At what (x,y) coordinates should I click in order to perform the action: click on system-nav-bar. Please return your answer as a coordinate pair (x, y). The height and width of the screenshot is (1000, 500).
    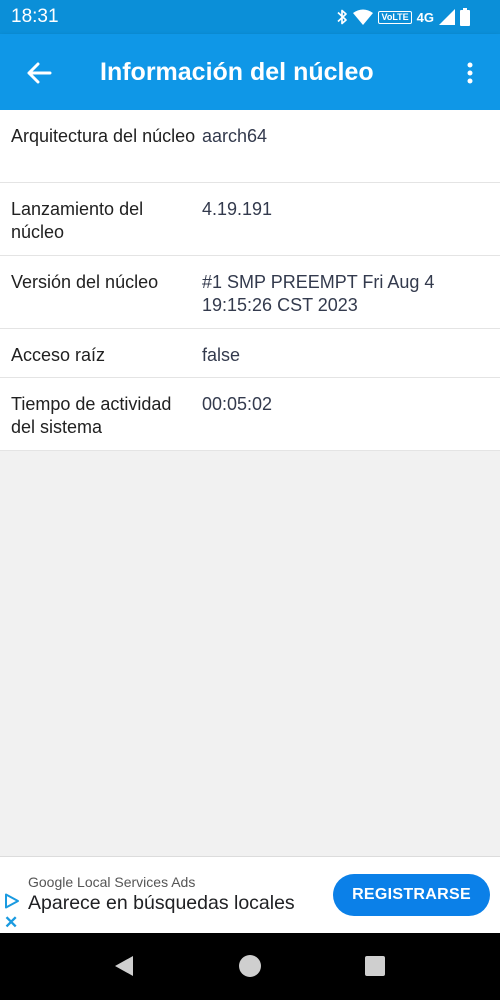
    Looking at the image, I should click on (250, 966).